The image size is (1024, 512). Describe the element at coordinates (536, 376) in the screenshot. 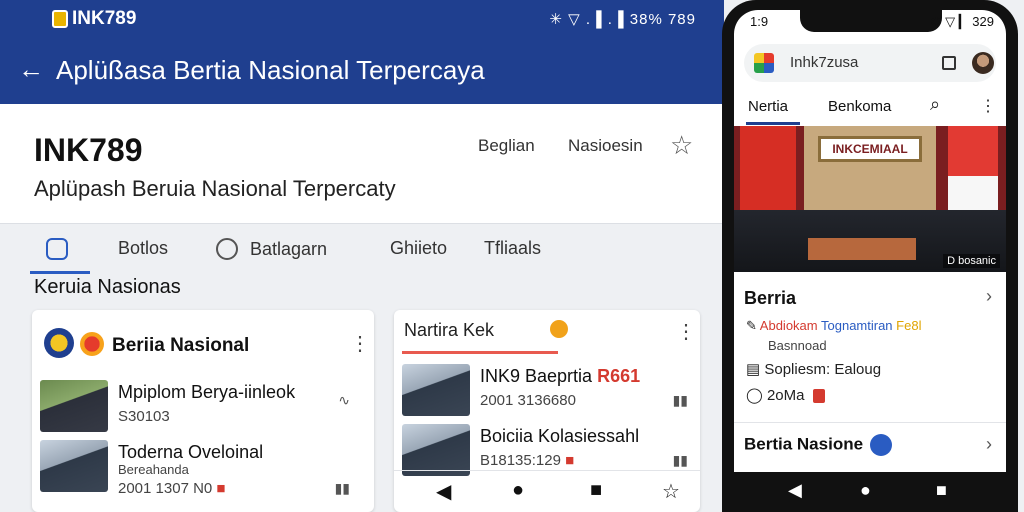

I see `news-title-text: INK9 Baeprtia` at that location.